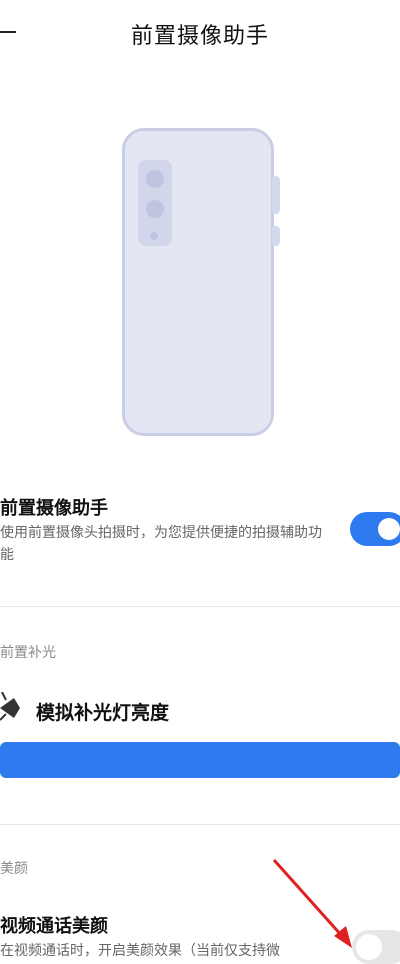  I want to click on sparkle-icon, so click(10, 706).